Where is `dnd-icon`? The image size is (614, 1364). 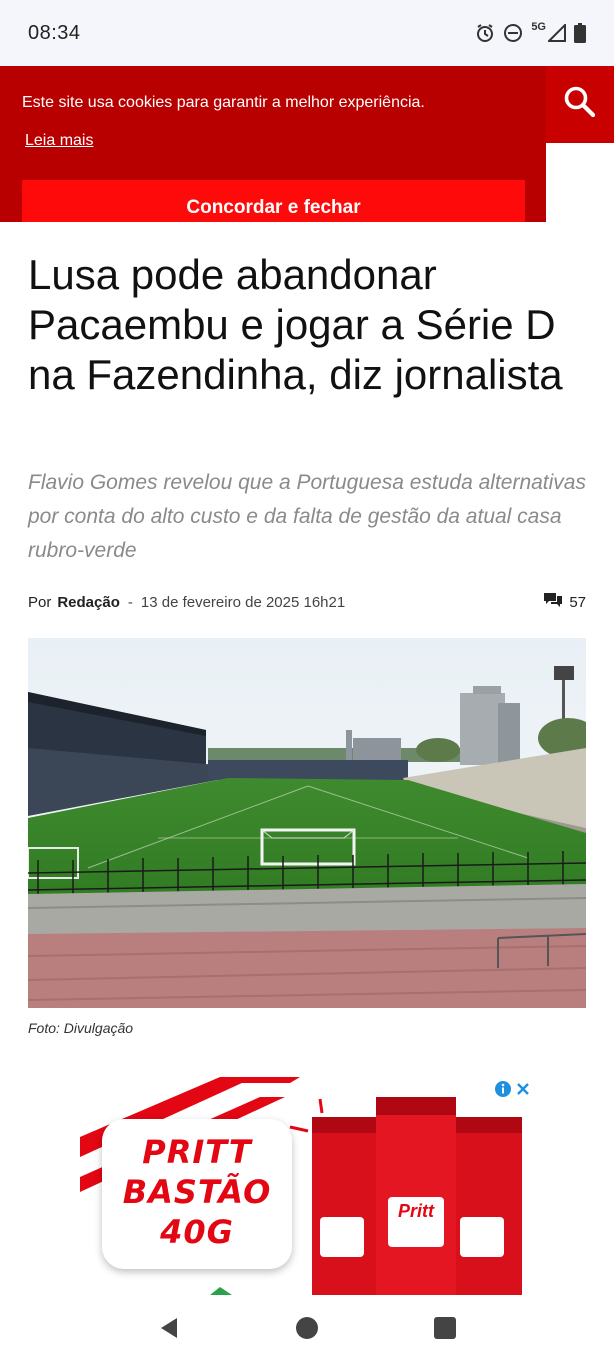
dnd-icon is located at coordinates (513, 33).